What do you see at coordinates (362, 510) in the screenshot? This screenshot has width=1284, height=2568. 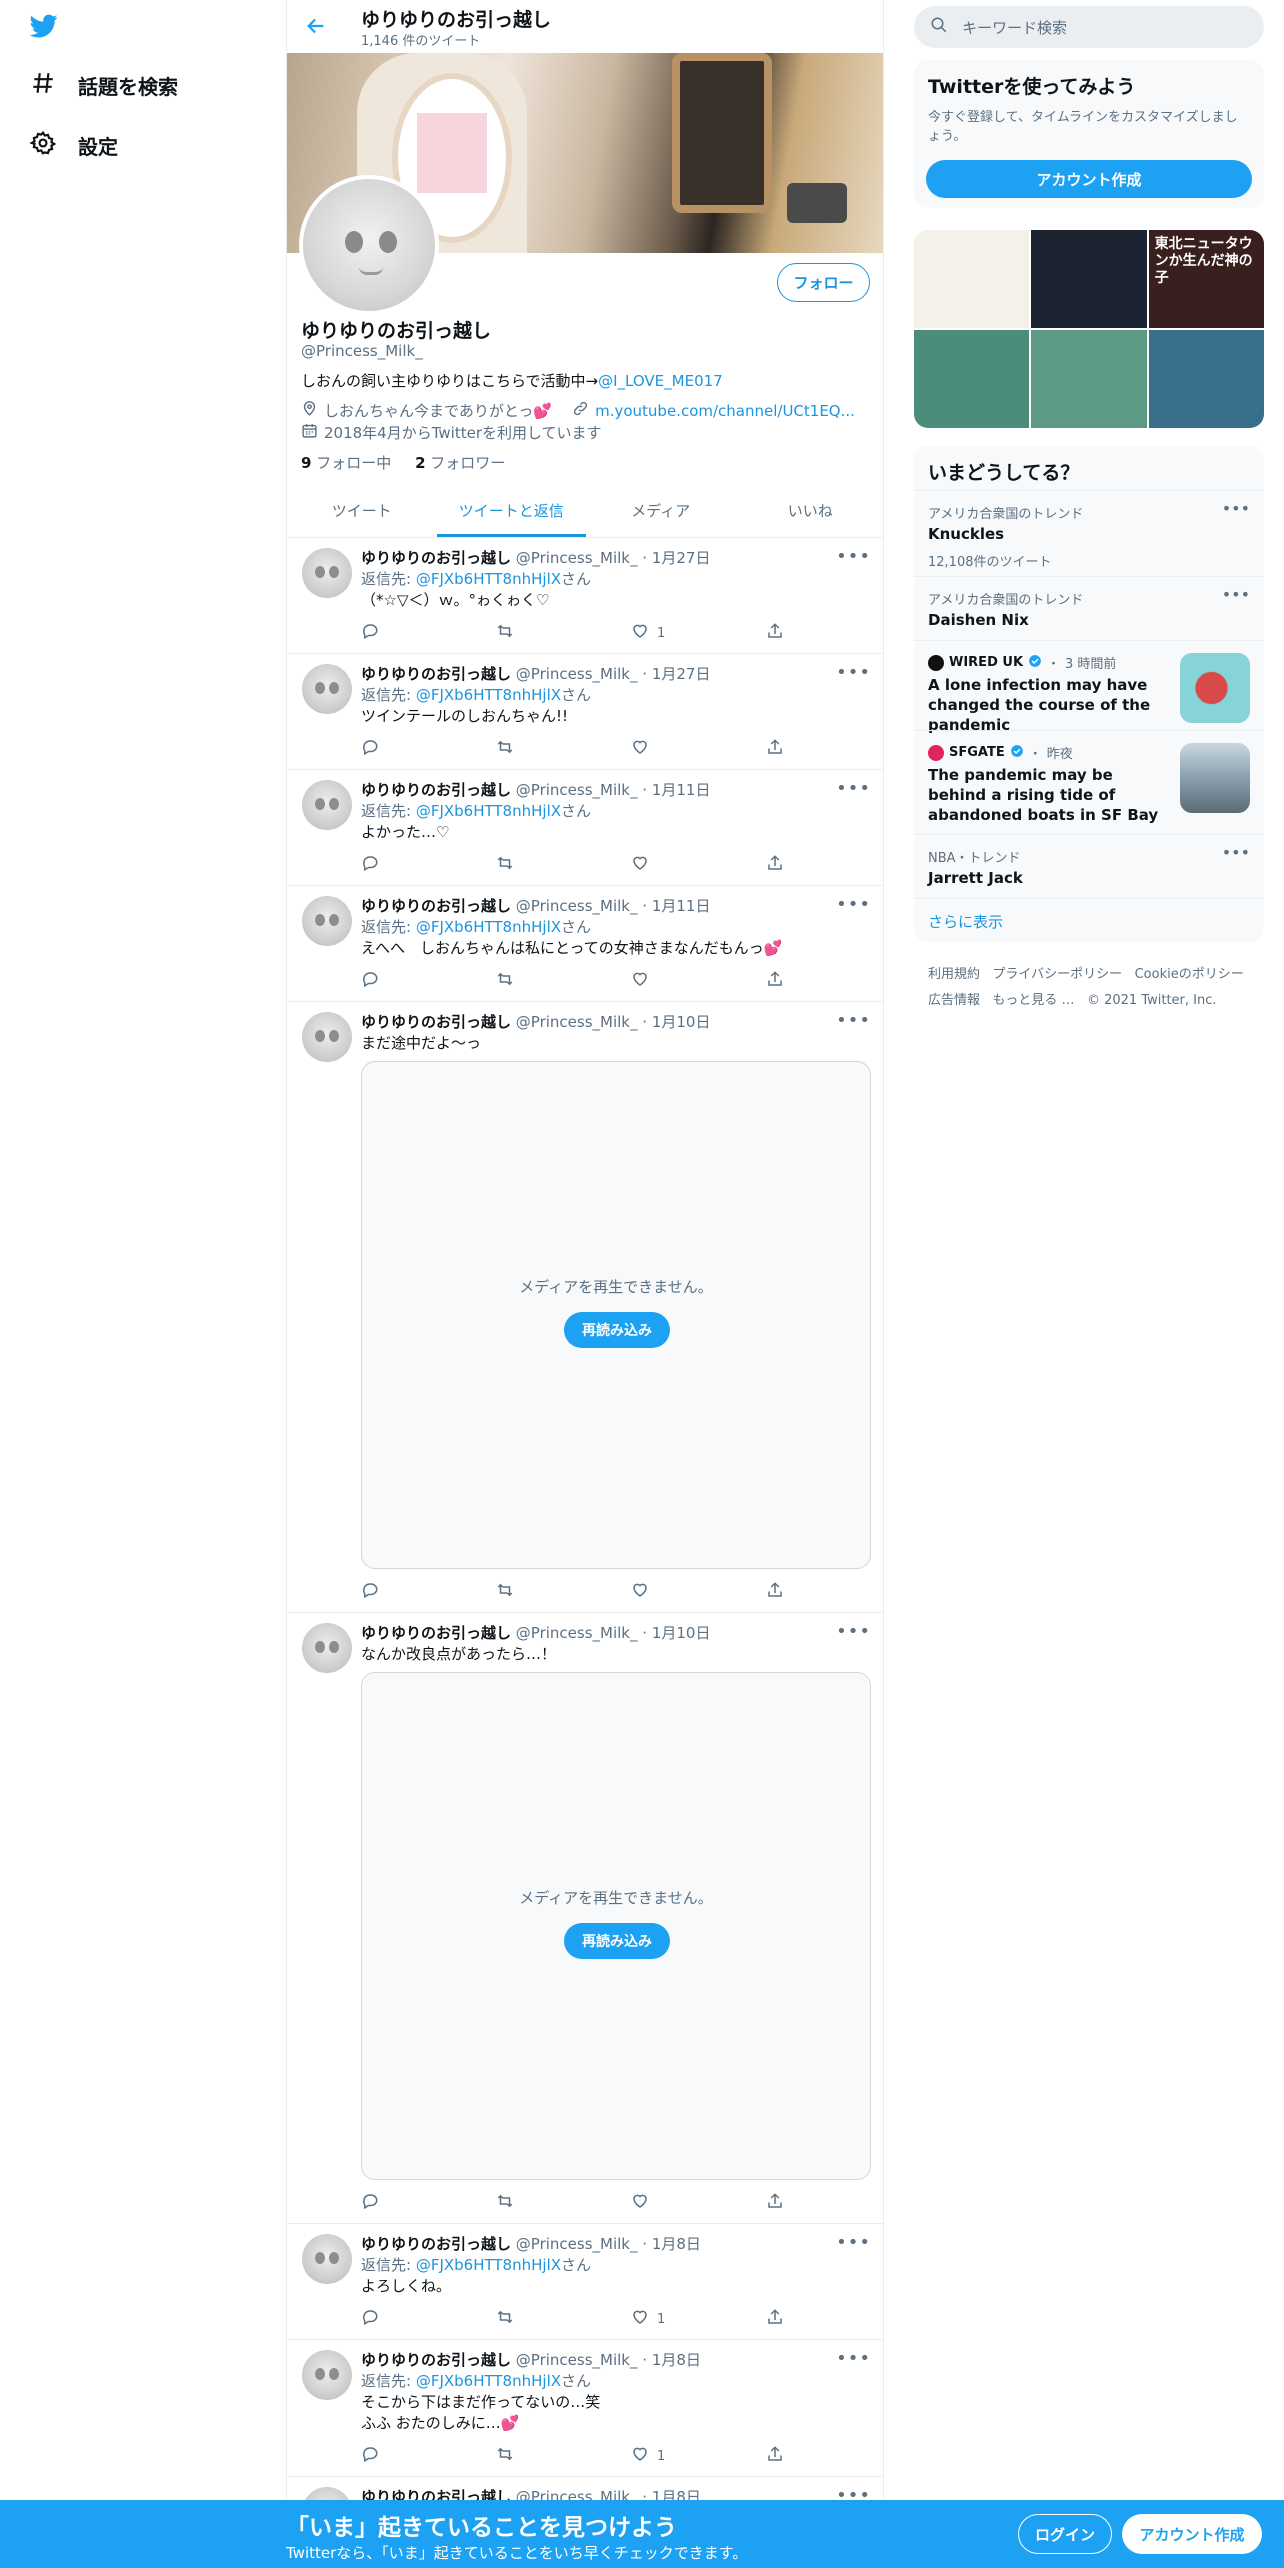 I see `tab-tweets: ツイート` at bounding box center [362, 510].